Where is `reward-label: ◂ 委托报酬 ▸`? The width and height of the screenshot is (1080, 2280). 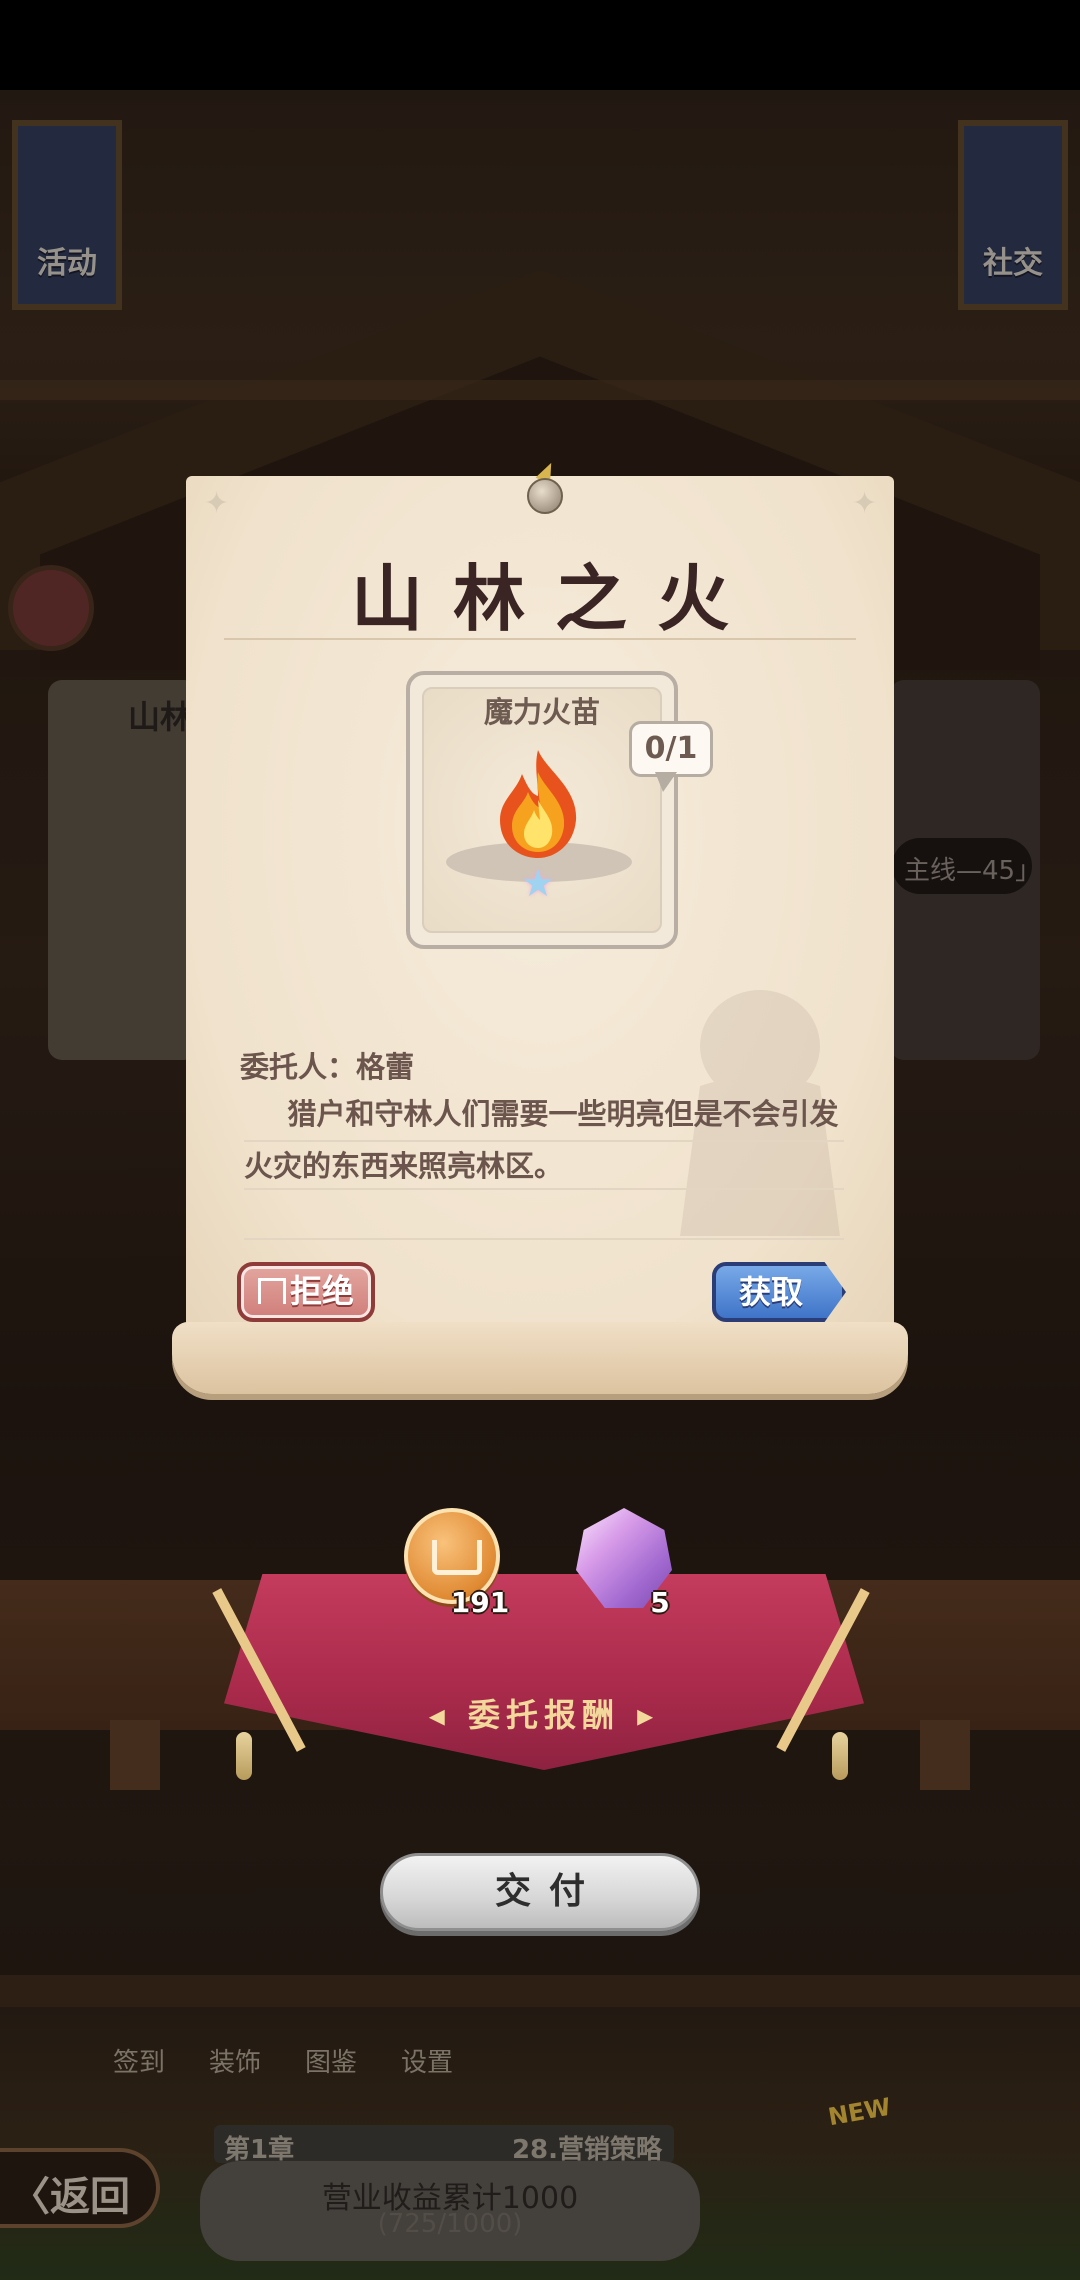
reward-label: ◂ 委托报酬 ▸ is located at coordinates (544, 1715).